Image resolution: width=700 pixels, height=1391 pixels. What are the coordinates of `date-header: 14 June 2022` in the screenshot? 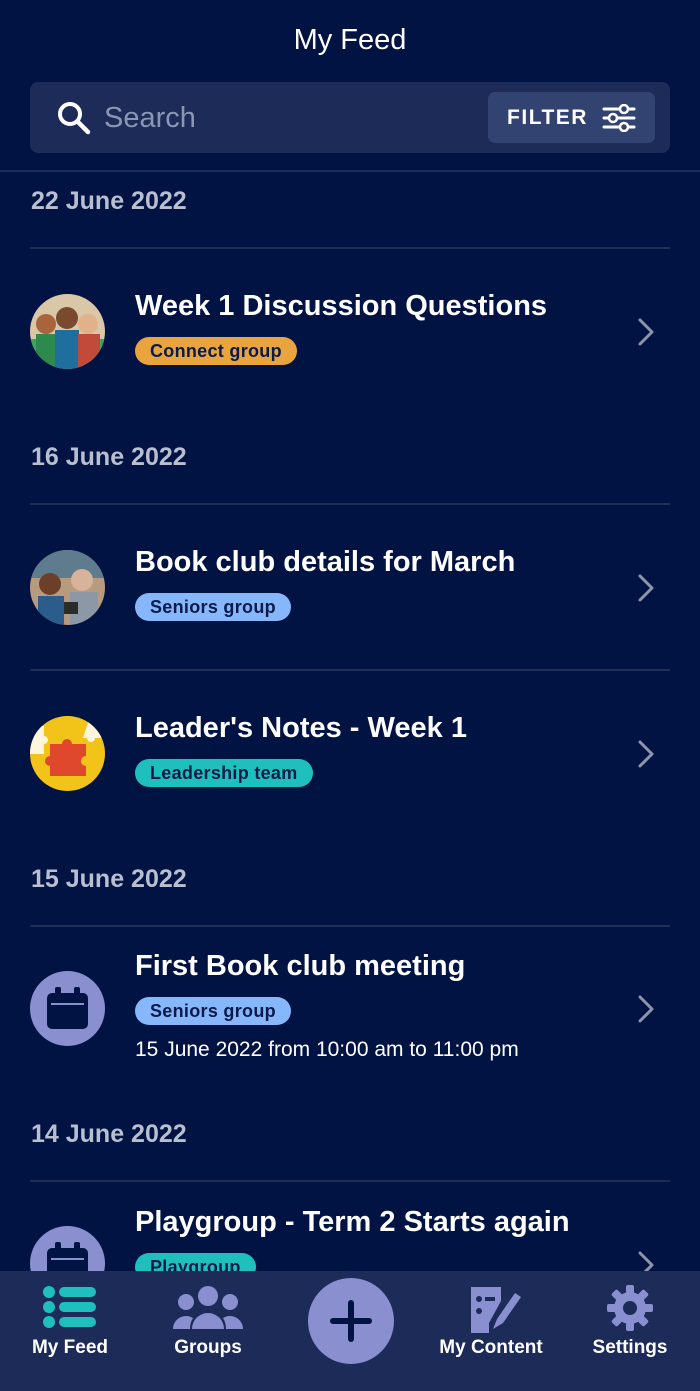 It's located at (109, 1134).